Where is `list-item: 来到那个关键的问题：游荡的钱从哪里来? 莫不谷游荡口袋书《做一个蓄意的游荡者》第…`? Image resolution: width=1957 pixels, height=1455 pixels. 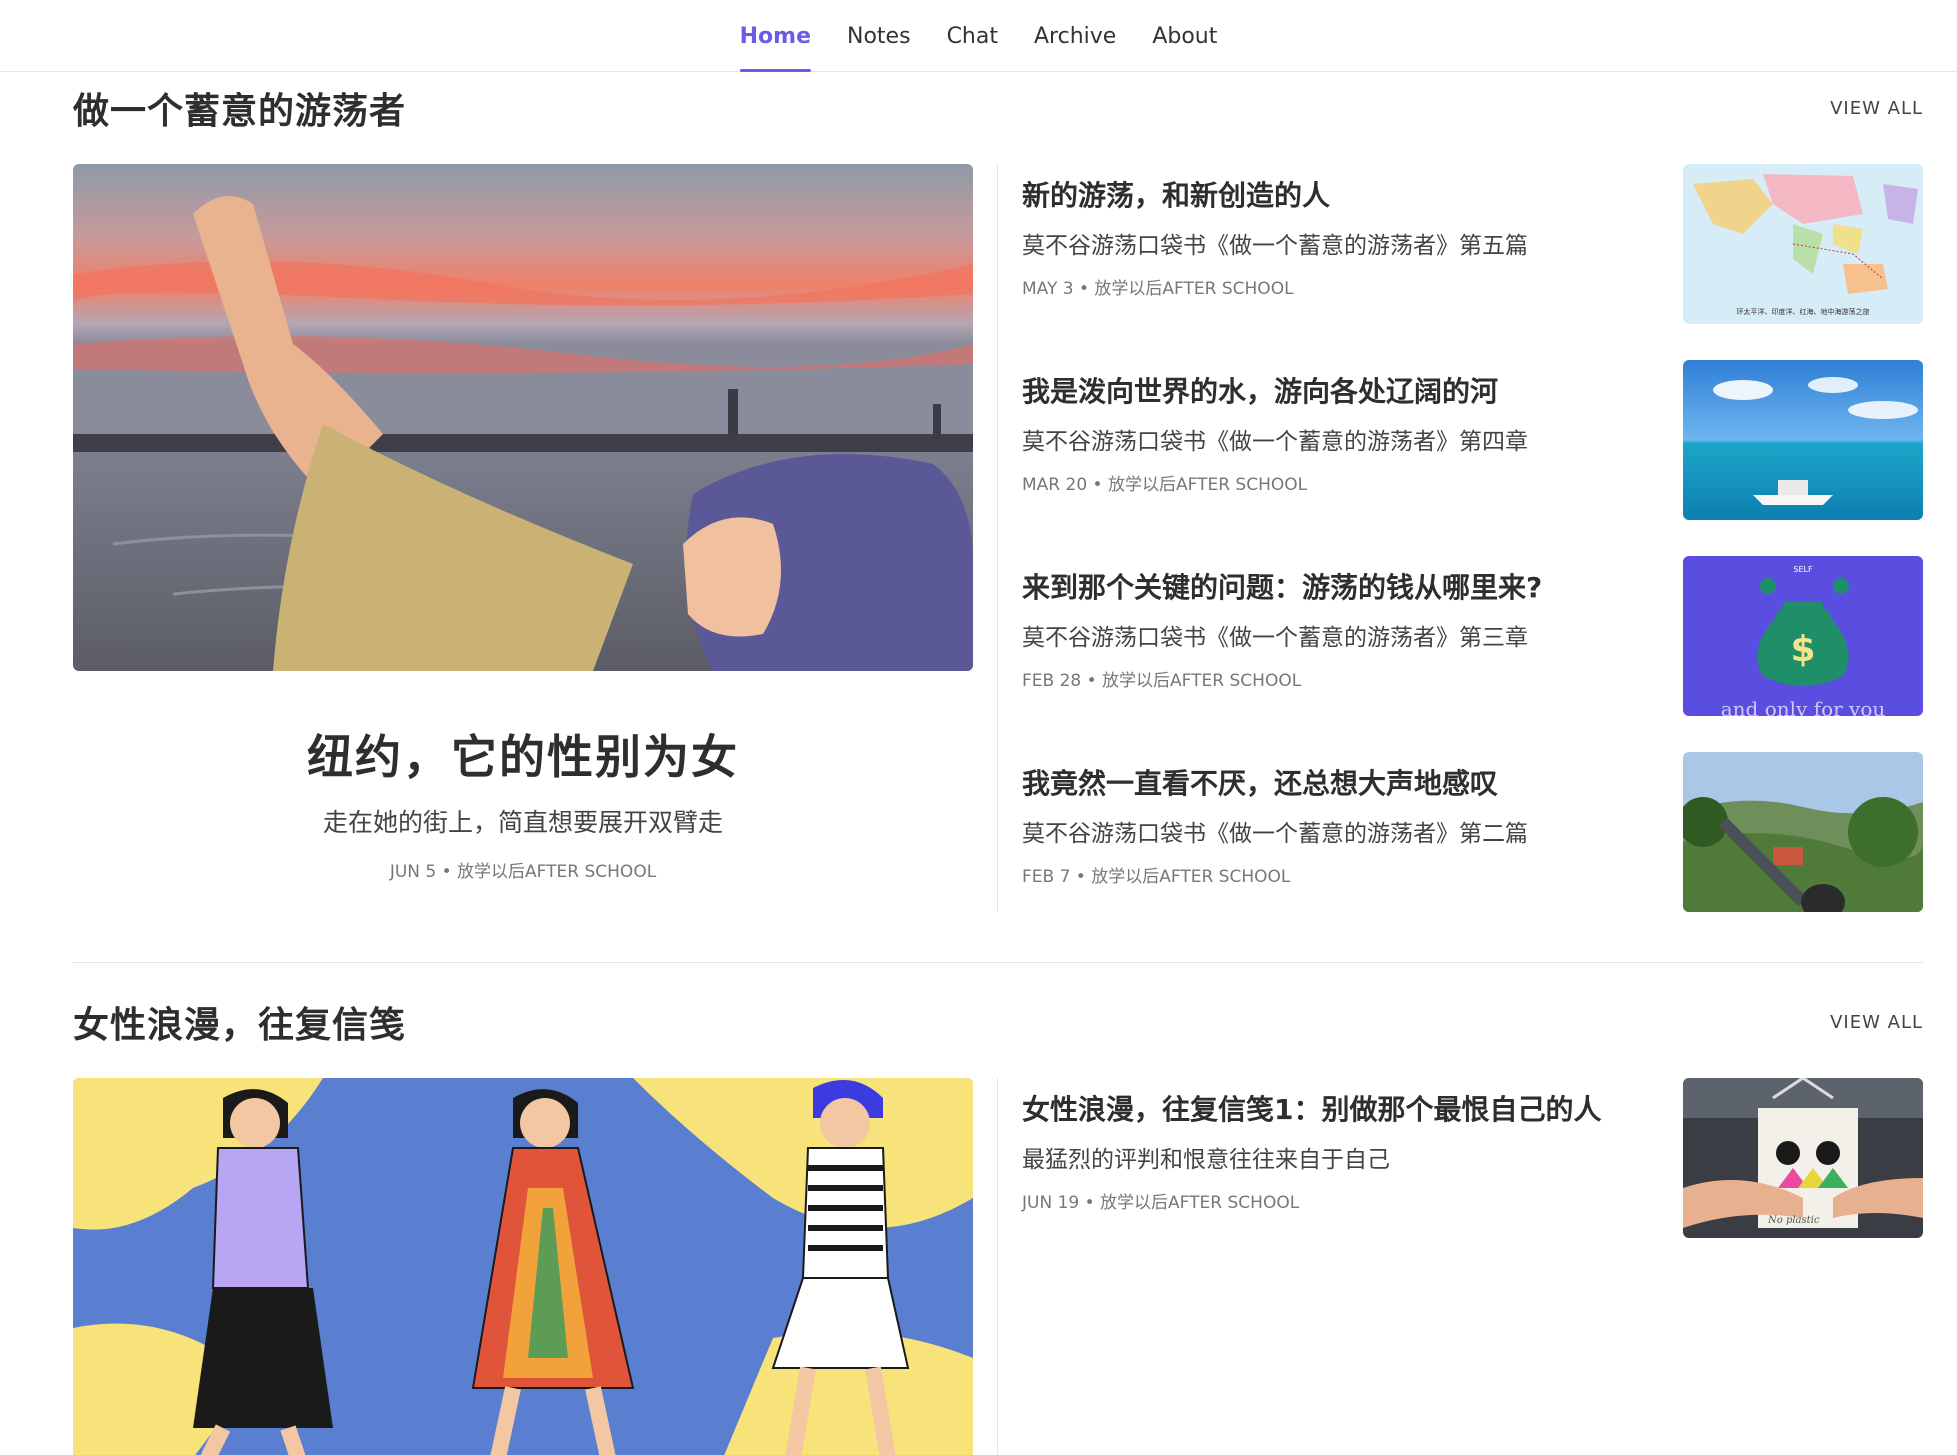 list-item: 来到那个关键的问题：游荡的钱从哪里来? 莫不谷游荡口袋书《做一个蓄意的游荡者》第… is located at coordinates (1472, 654).